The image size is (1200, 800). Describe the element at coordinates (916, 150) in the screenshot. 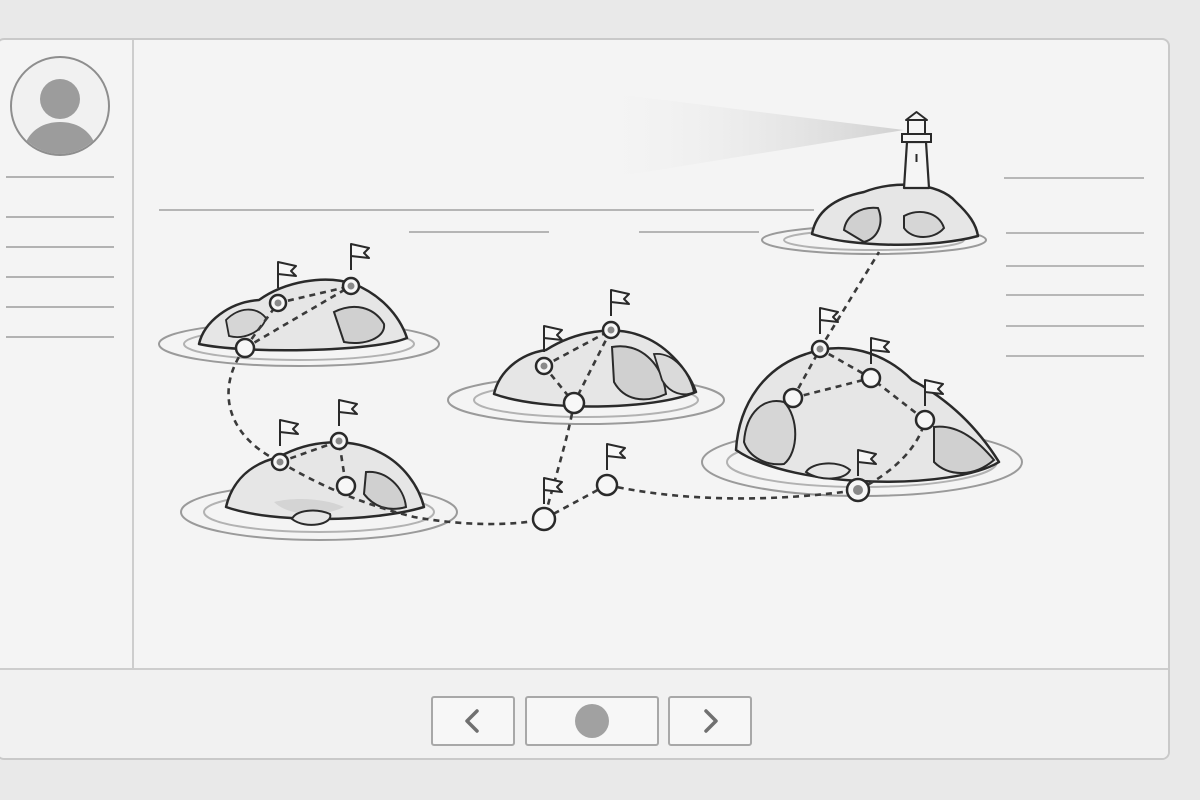

I see `lighthouse-icon` at that location.